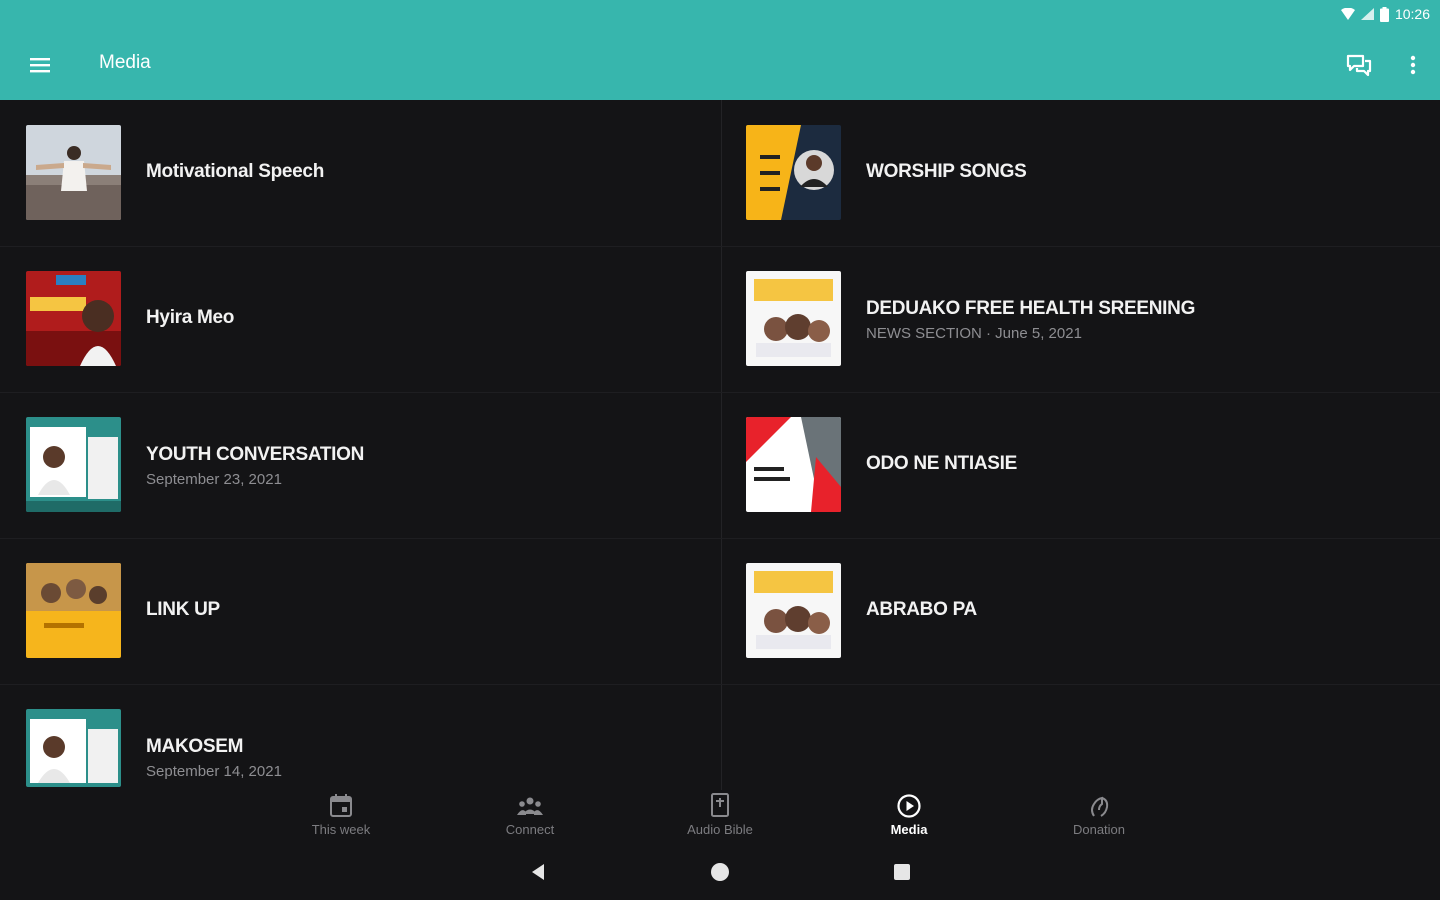 This screenshot has height=900, width=1440. I want to click on media-item-abrabo-pa: ABRABO PA, so click(1070, 608).